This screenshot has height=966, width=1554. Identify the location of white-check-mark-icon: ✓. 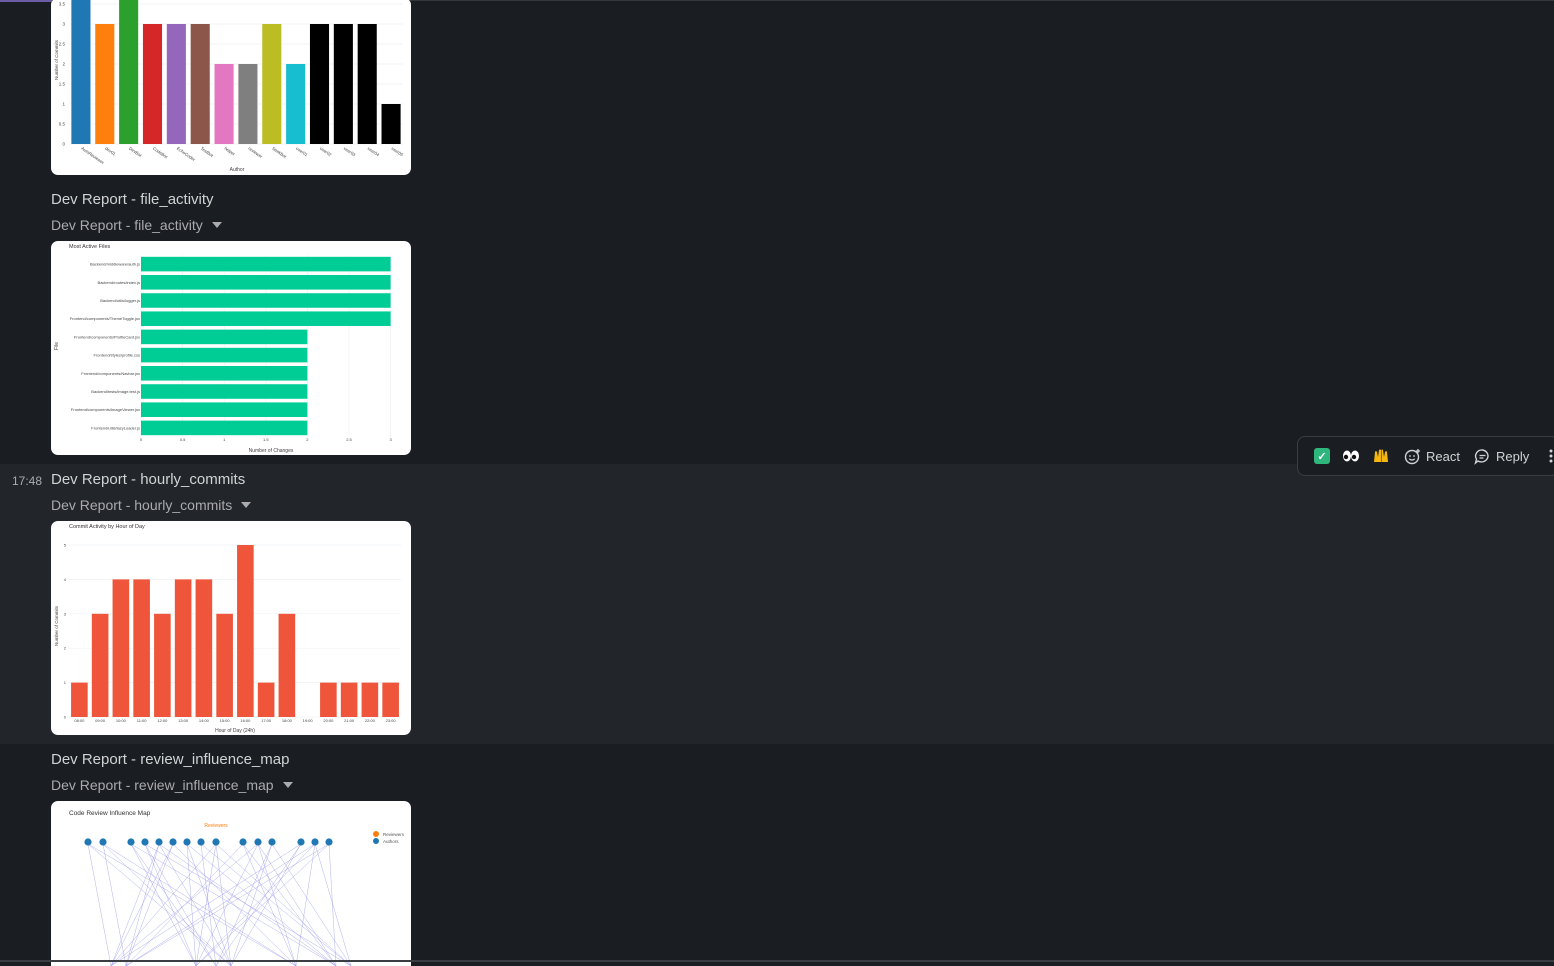
(1322, 456).